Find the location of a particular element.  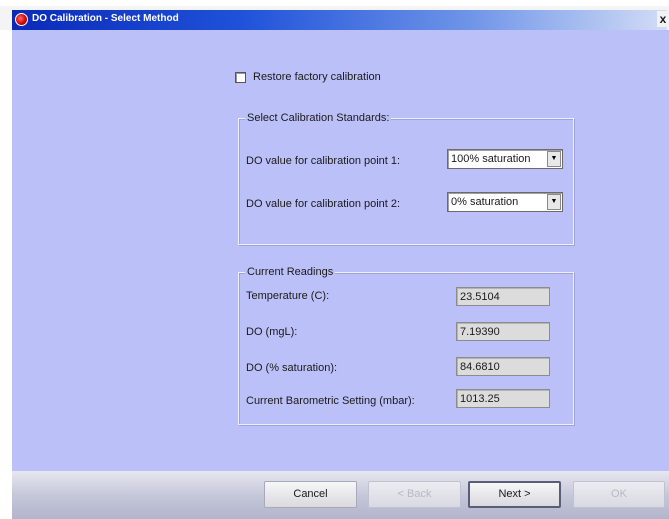

close-icon: x is located at coordinates (663, 19).